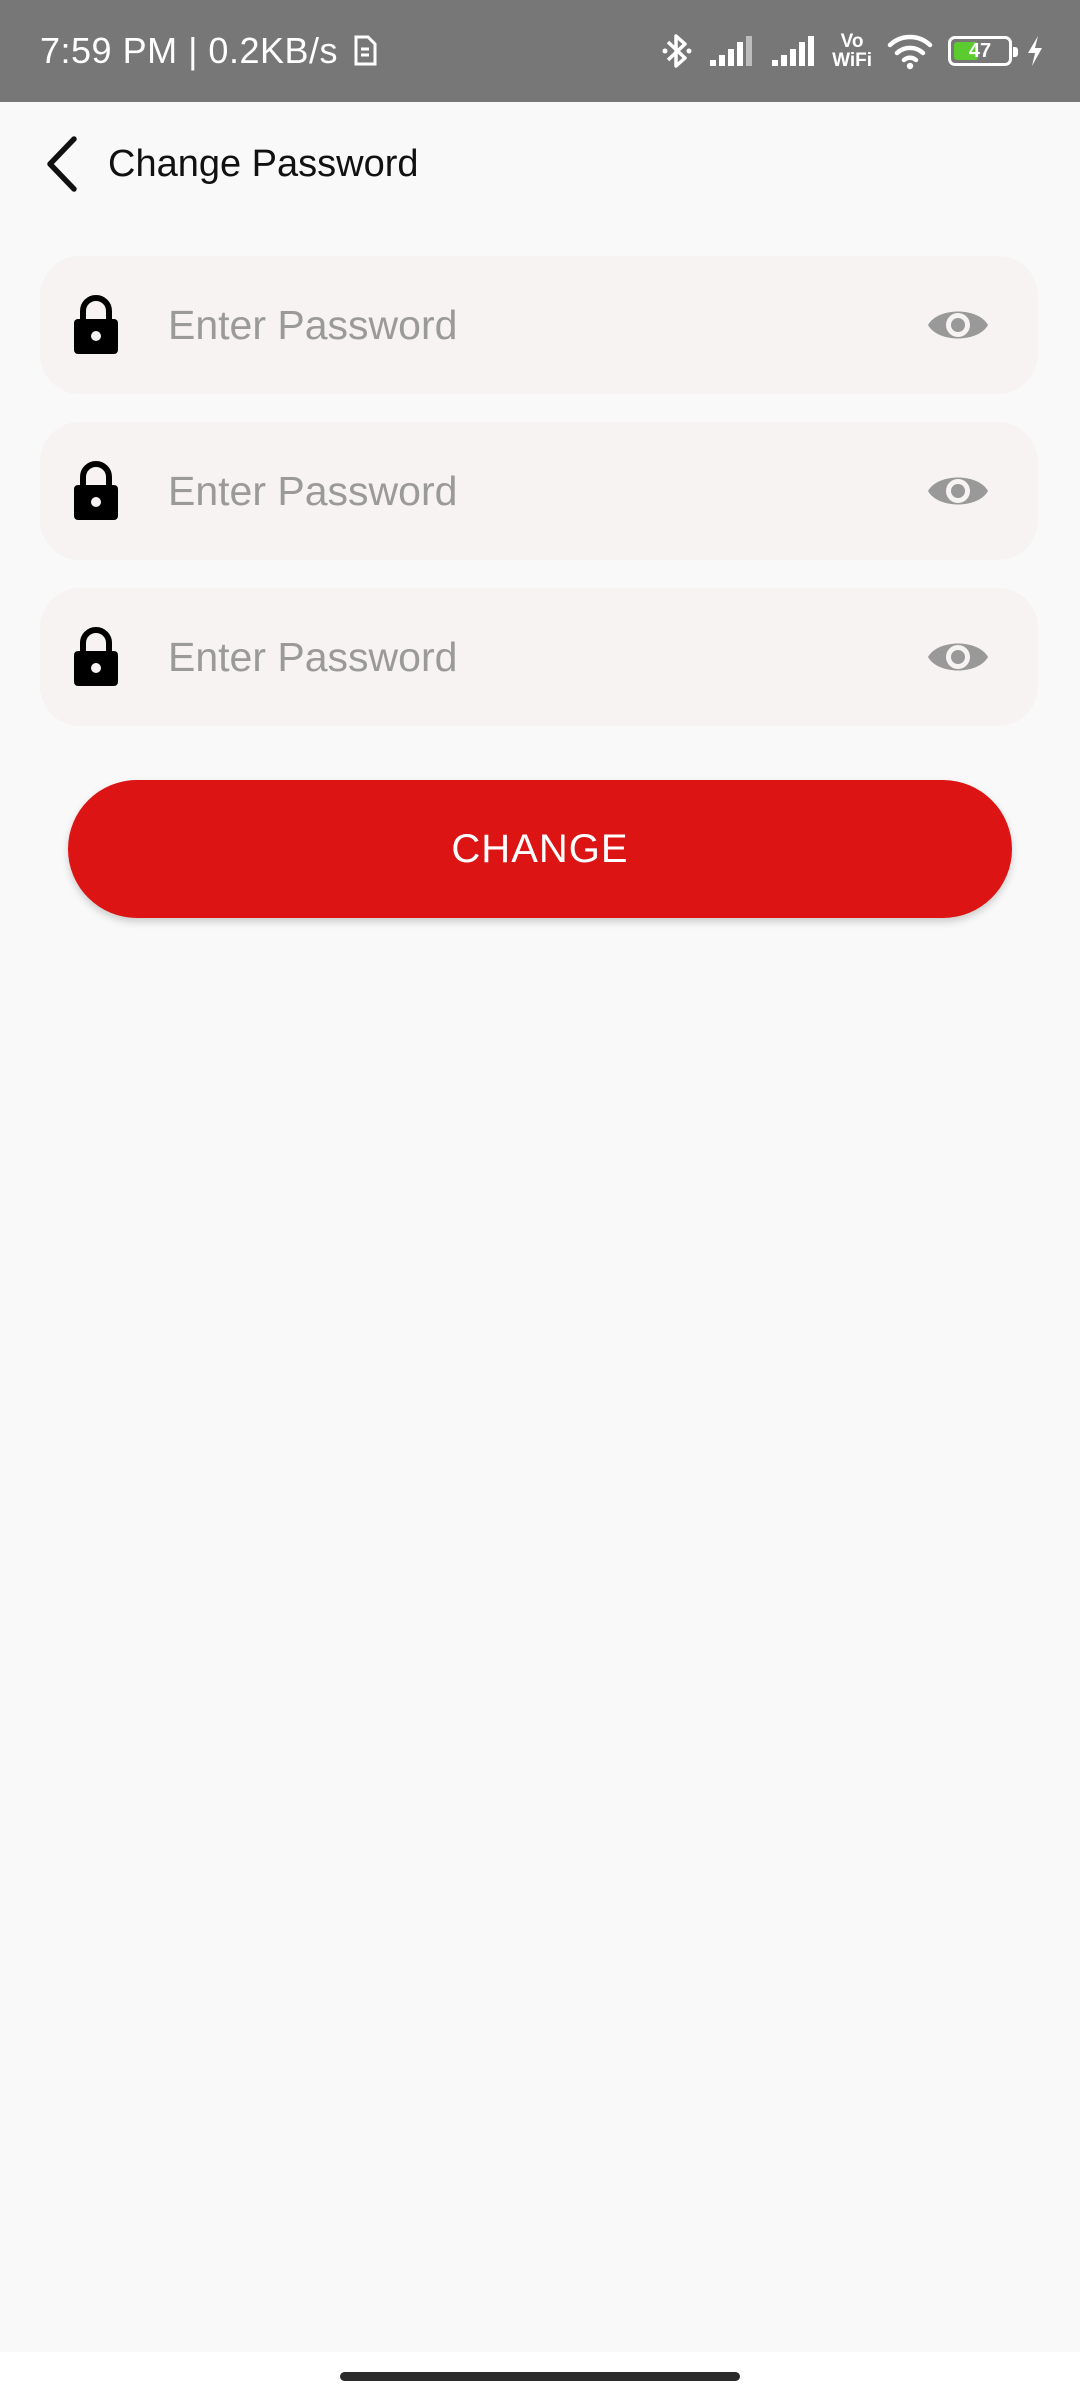  What do you see at coordinates (189, 50) in the screenshot?
I see `time-and-speed: 7:59 PM | 0.2KB/s` at bounding box center [189, 50].